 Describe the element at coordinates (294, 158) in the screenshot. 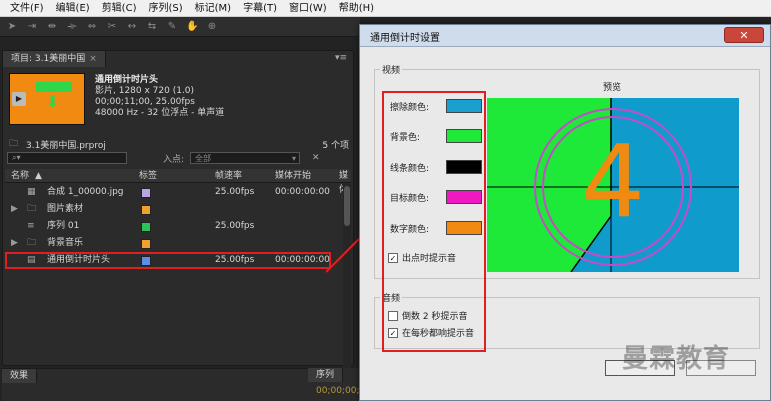

I see `chevron-down-icon: ▾` at that location.